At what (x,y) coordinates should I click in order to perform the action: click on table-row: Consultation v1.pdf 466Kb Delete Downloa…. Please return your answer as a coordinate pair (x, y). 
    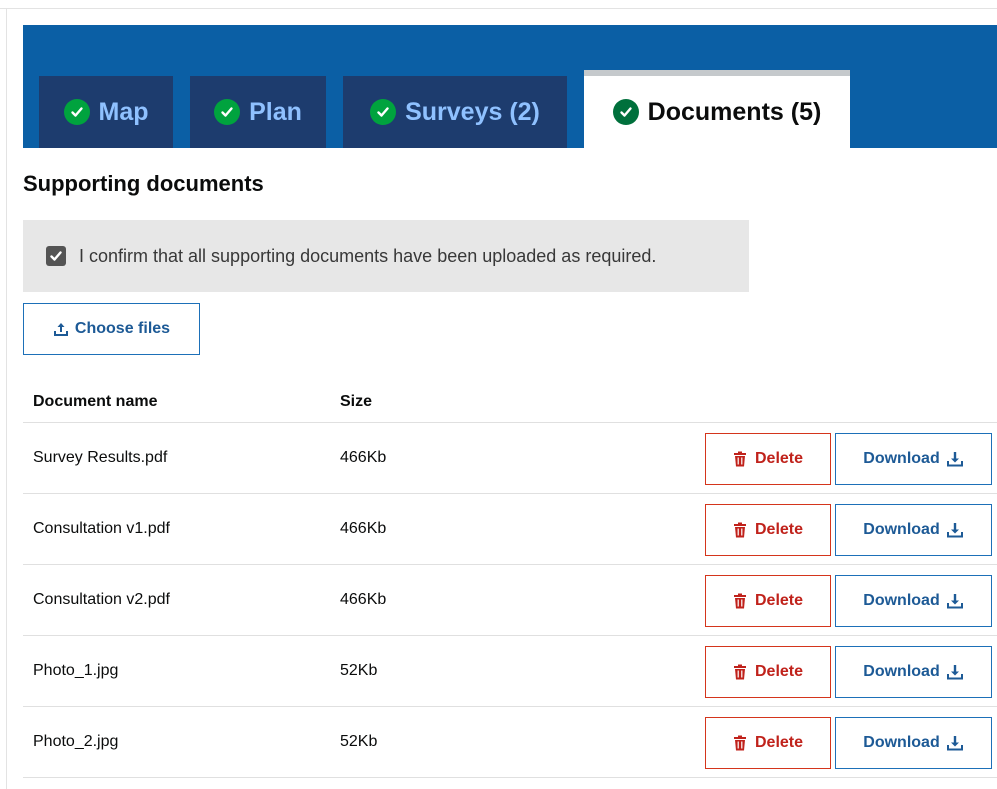
    Looking at the image, I should click on (510, 529).